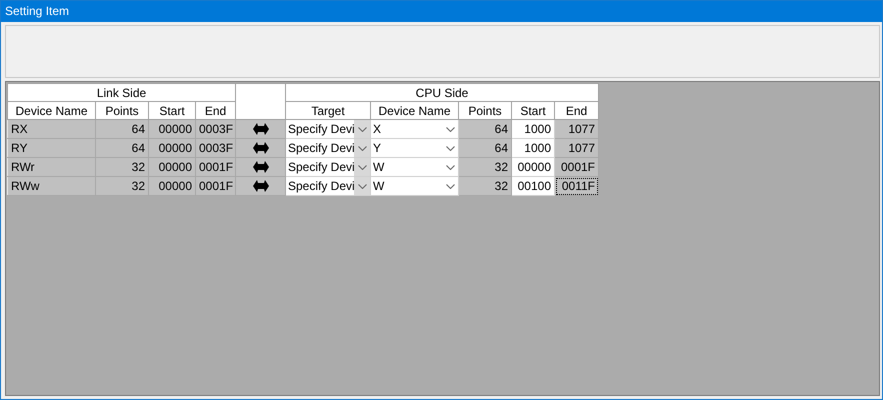 Image resolution: width=883 pixels, height=400 pixels. Describe the element at coordinates (328, 111) in the screenshot. I see `column-header: Target` at that location.